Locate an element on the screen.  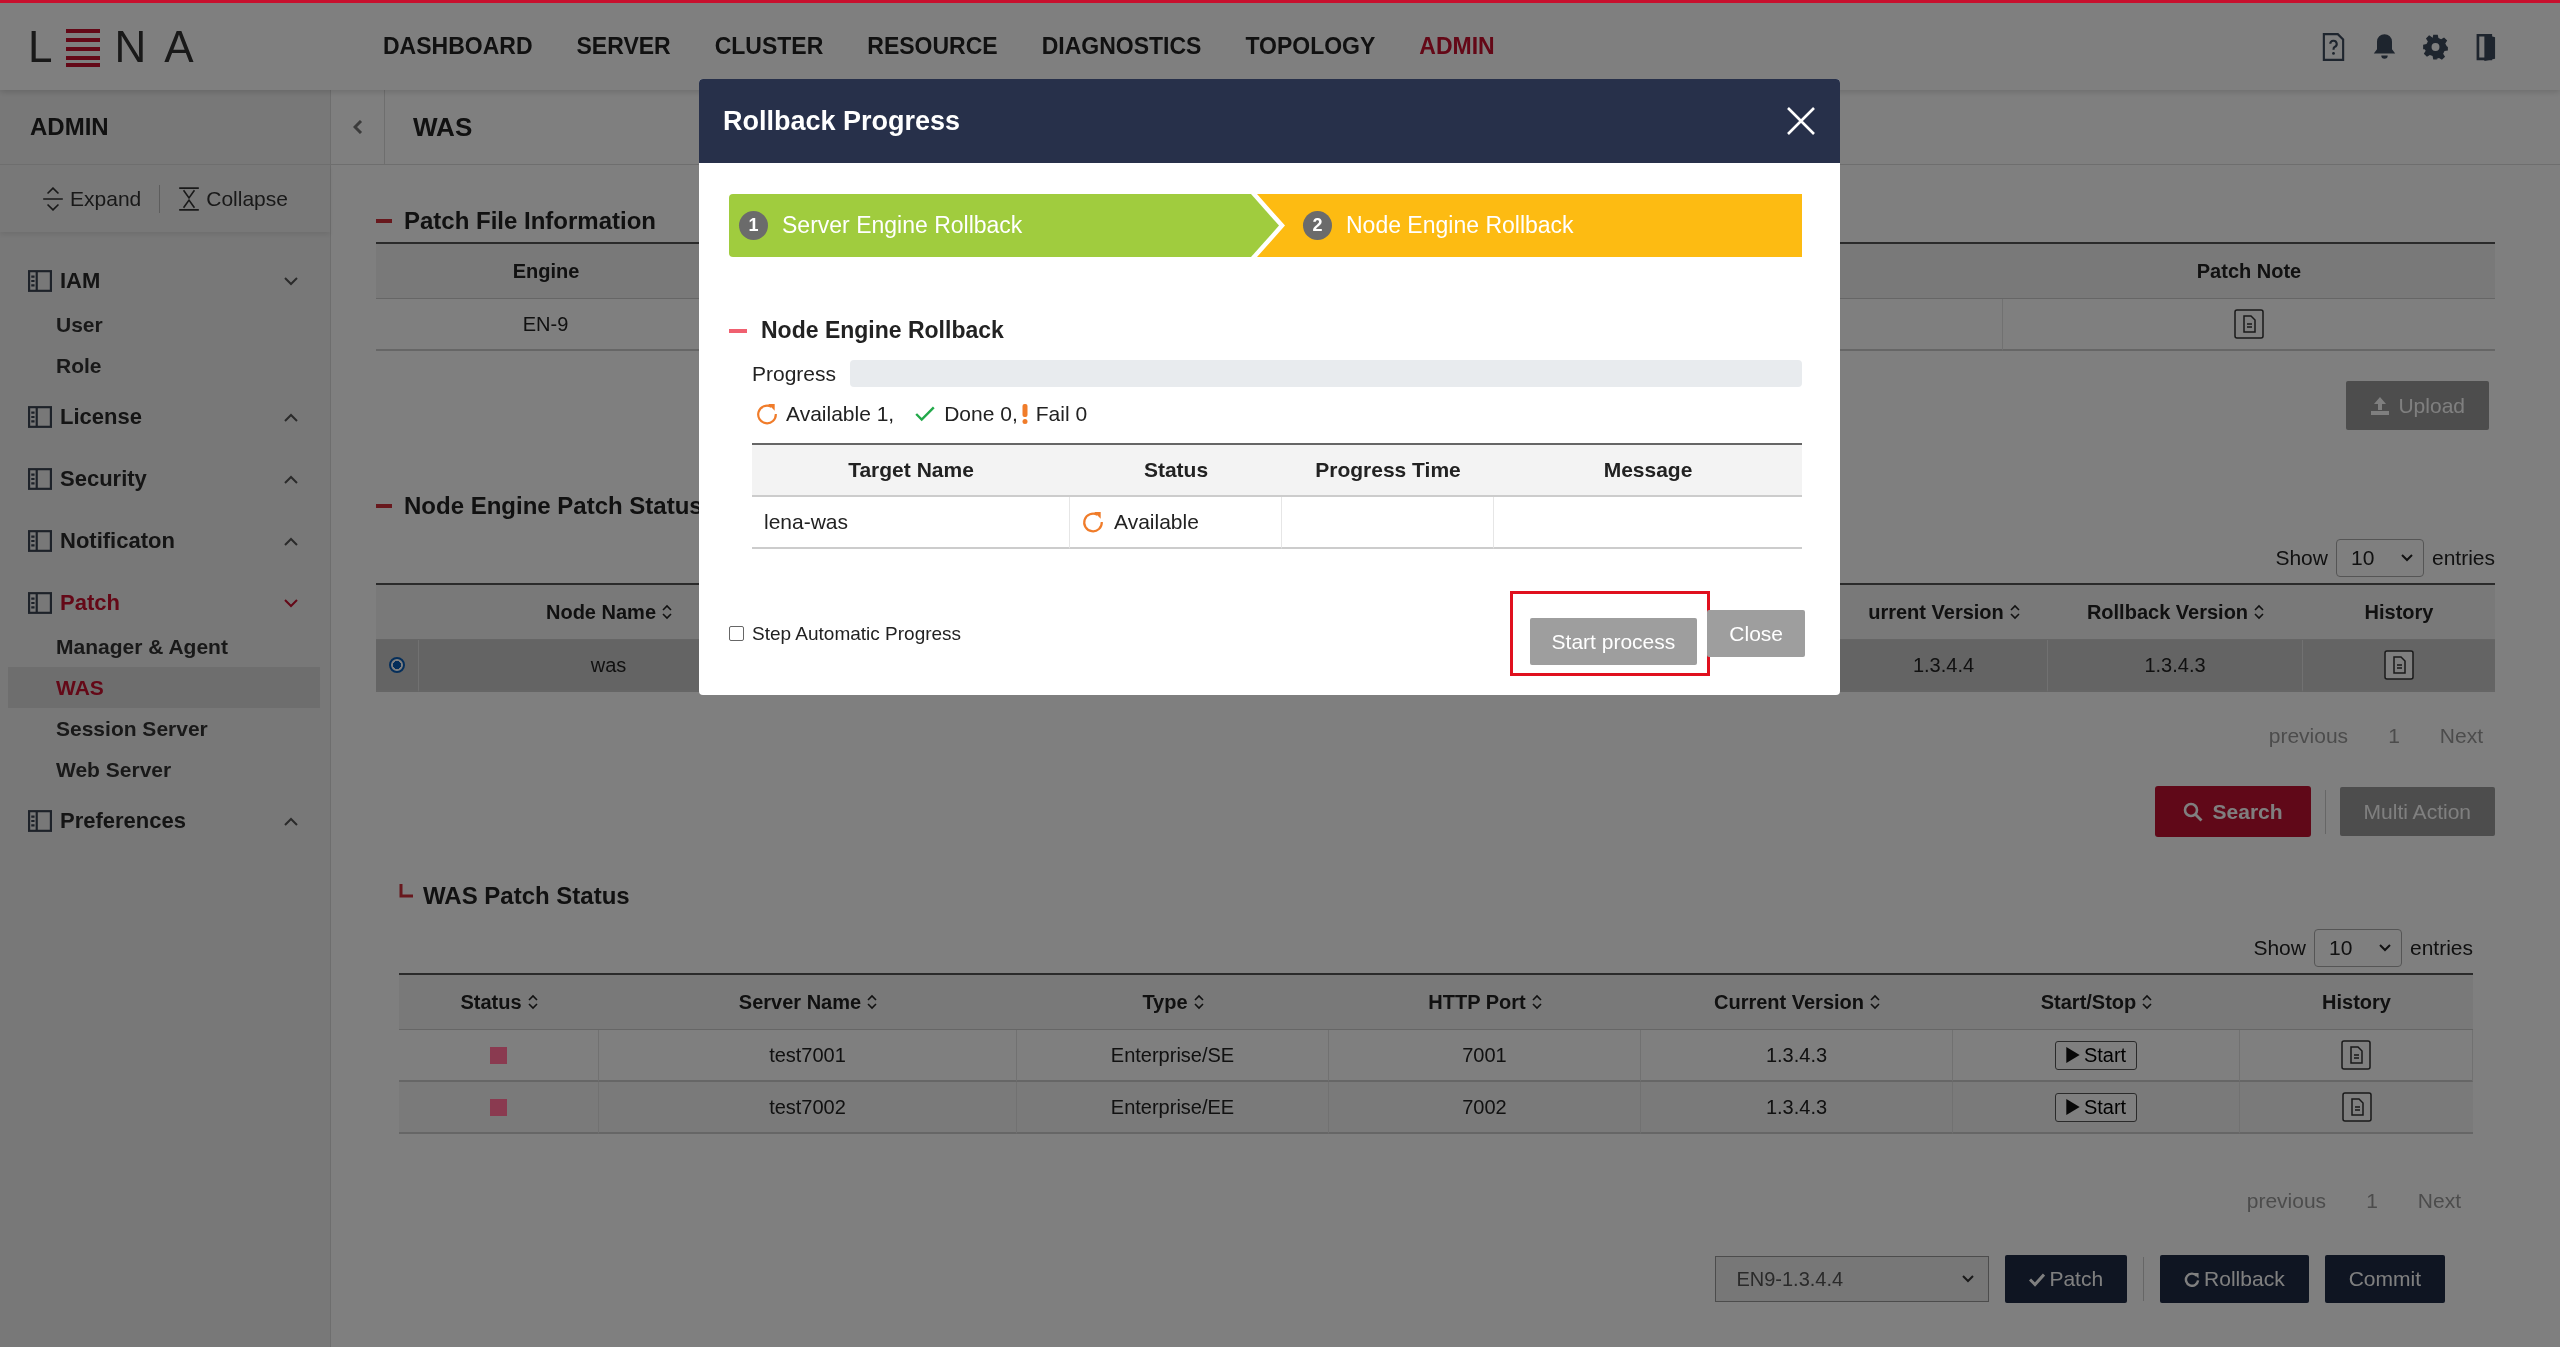
column-header: Start/Stop is located at coordinates (2096, 1002).